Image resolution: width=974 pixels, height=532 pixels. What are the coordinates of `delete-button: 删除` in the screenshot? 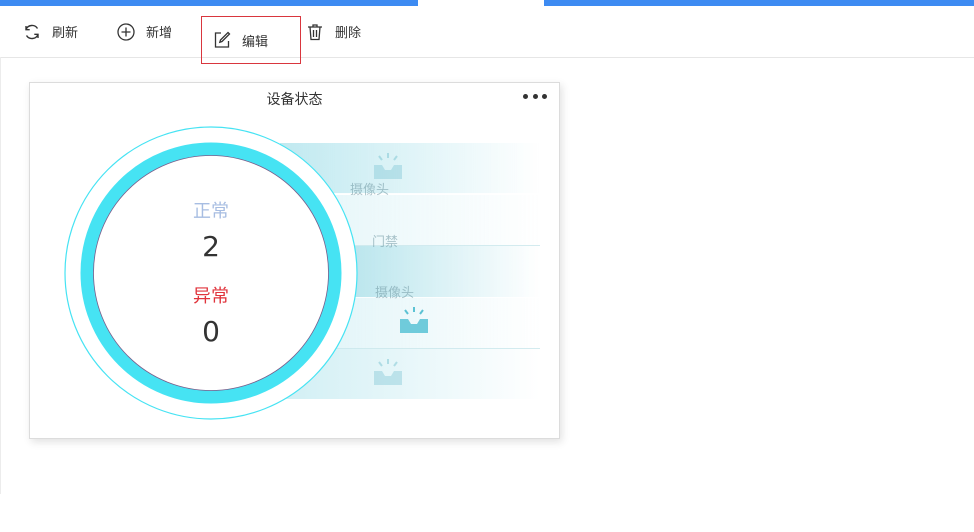 It's located at (333, 31).